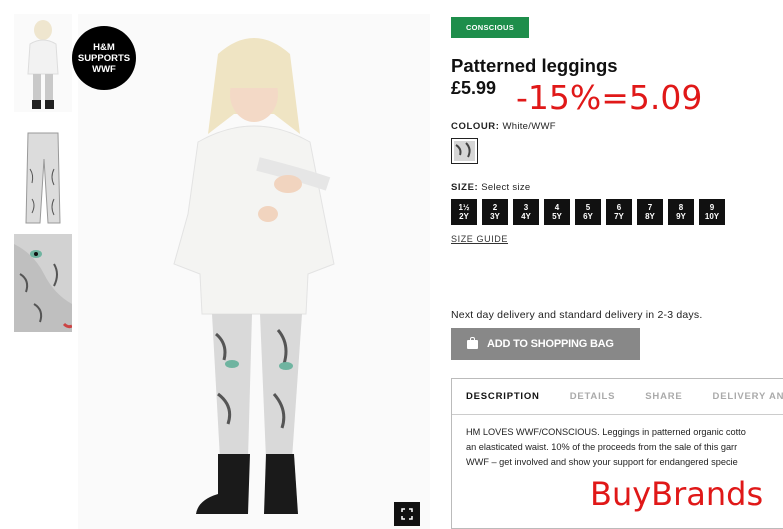 This screenshot has height=529, width=783. Describe the element at coordinates (104, 47) in the screenshot. I see `badge-line-1: H&M` at that location.